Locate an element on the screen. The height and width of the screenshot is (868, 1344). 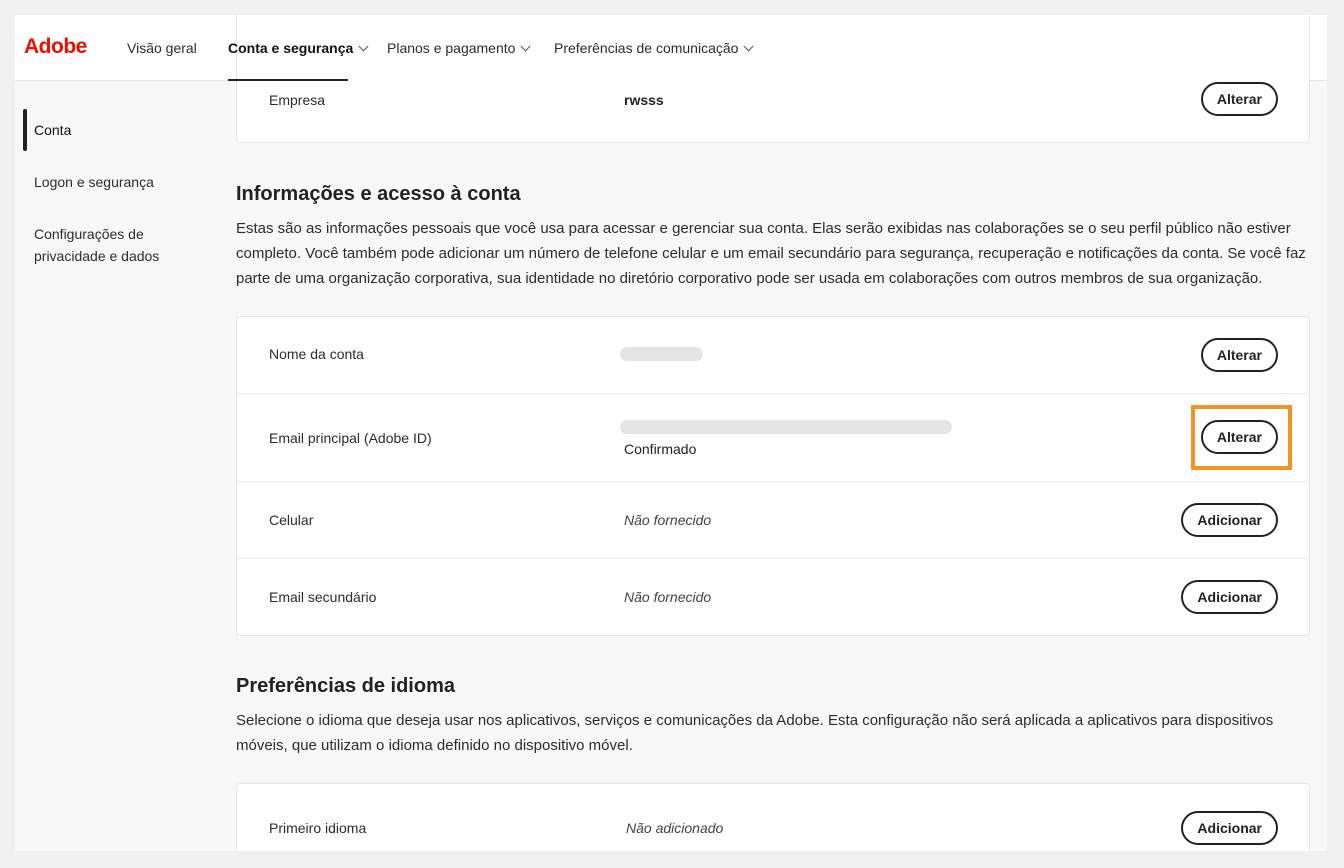
change-name-button: Alterar is located at coordinates (1239, 355).